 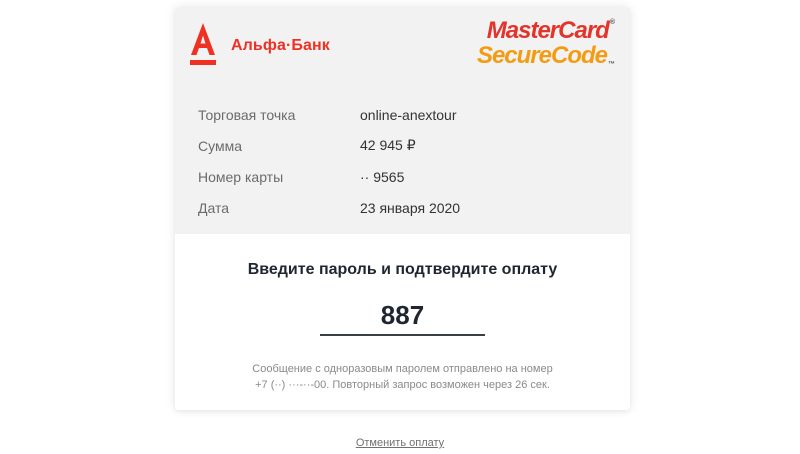 I want to click on logo-line-securecode: SecureCode, so click(x=542, y=55).